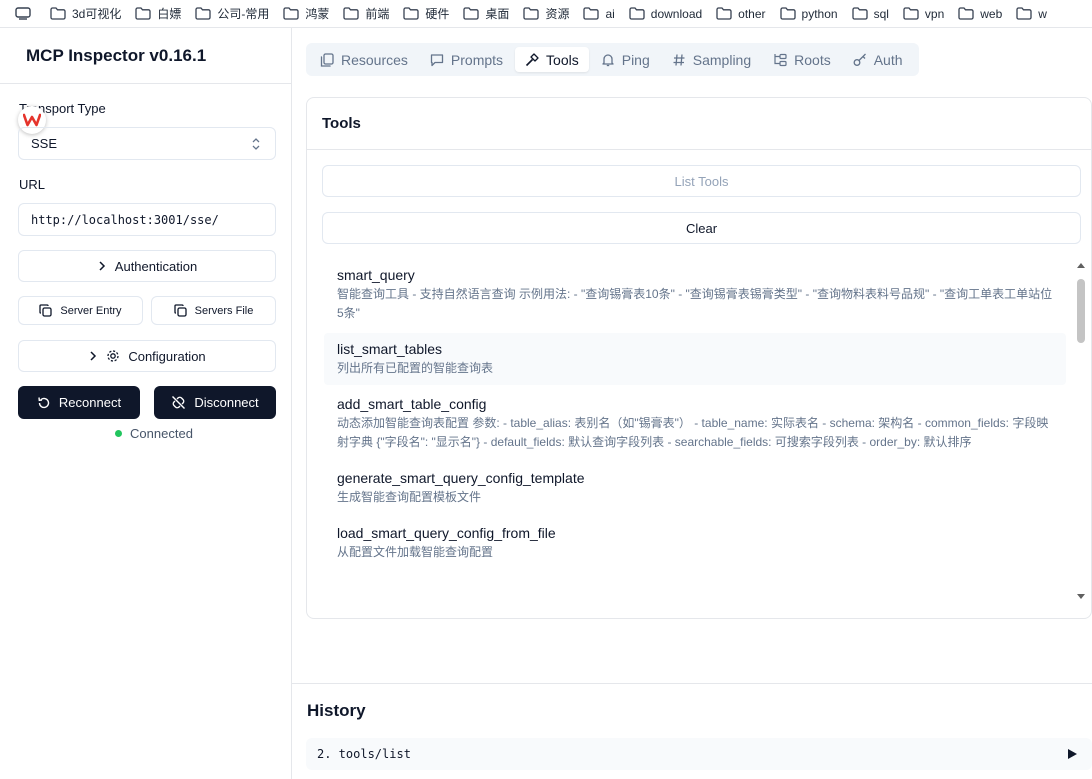 This screenshot has height=779, width=1092. Describe the element at coordinates (306, 13) in the screenshot. I see `bookmark-item: 鸿蒙` at that location.